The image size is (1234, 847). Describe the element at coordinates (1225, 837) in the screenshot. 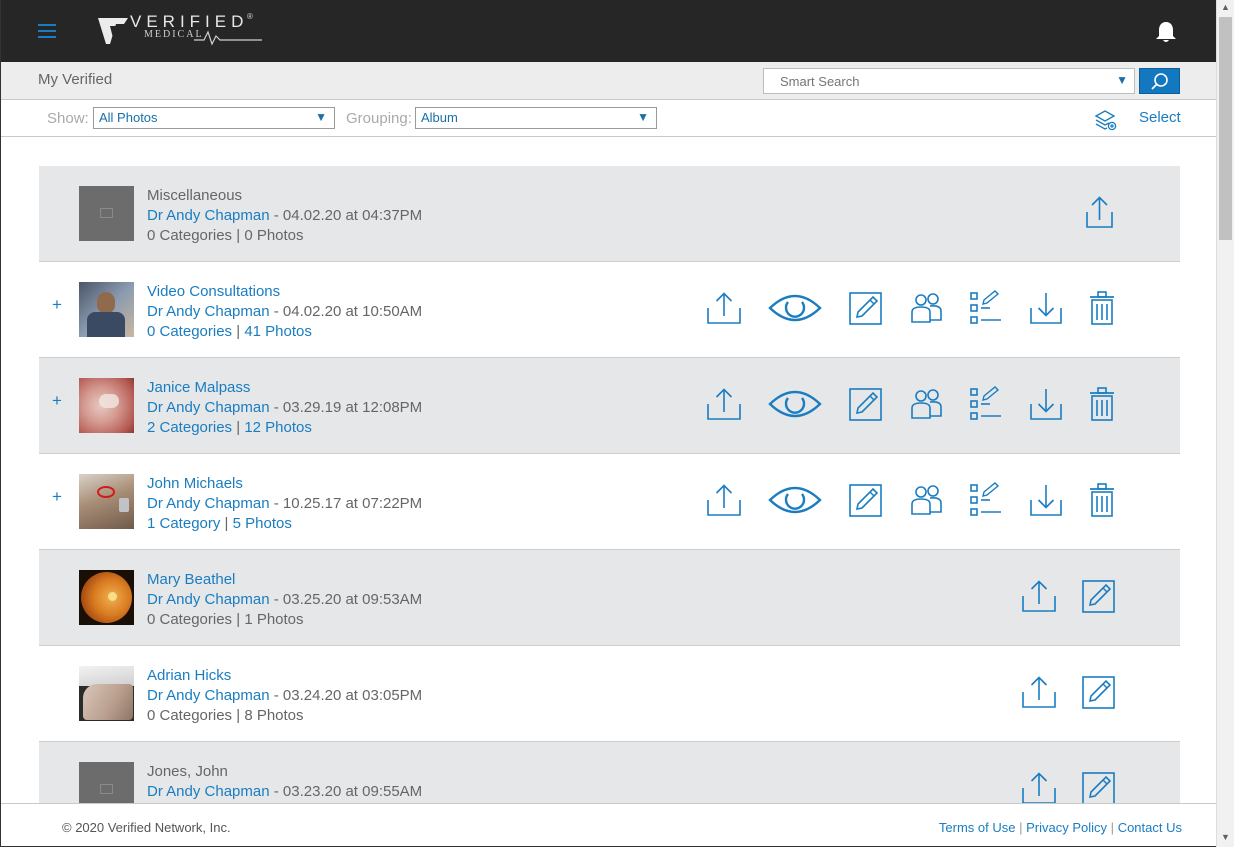

I see `scroll-down-arrow-icon: ▼` at that location.